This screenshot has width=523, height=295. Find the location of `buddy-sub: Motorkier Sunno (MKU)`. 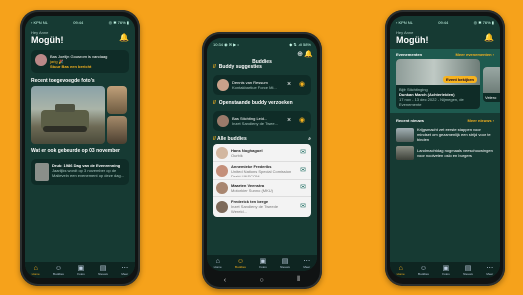

buddy-sub: Motorkier Sunno (MKU) is located at coordinates (252, 190).